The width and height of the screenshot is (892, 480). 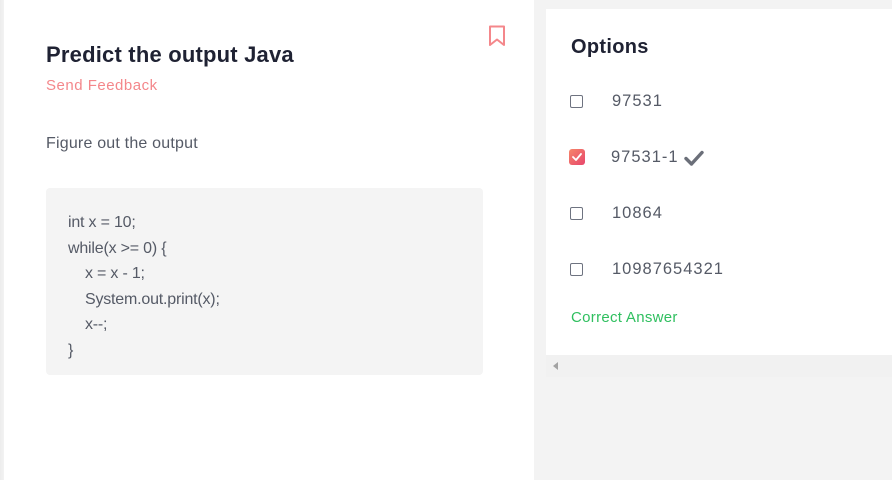 I want to click on option-label: 97531-1, so click(x=645, y=156).